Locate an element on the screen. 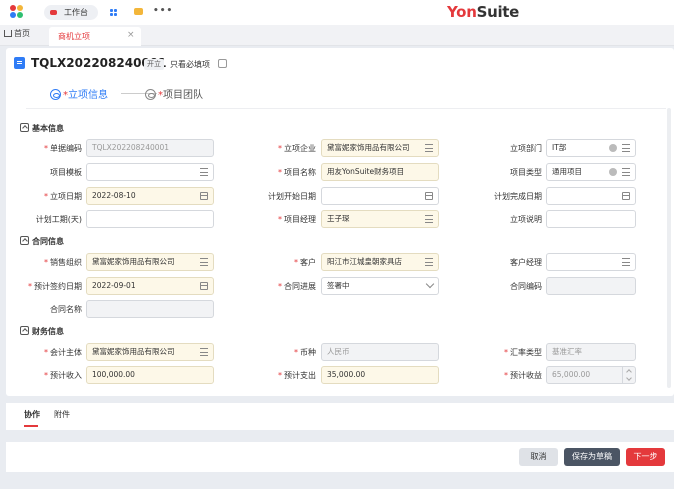 The width and height of the screenshot is (674, 489). cust-manager-field is located at coordinates (591, 262).